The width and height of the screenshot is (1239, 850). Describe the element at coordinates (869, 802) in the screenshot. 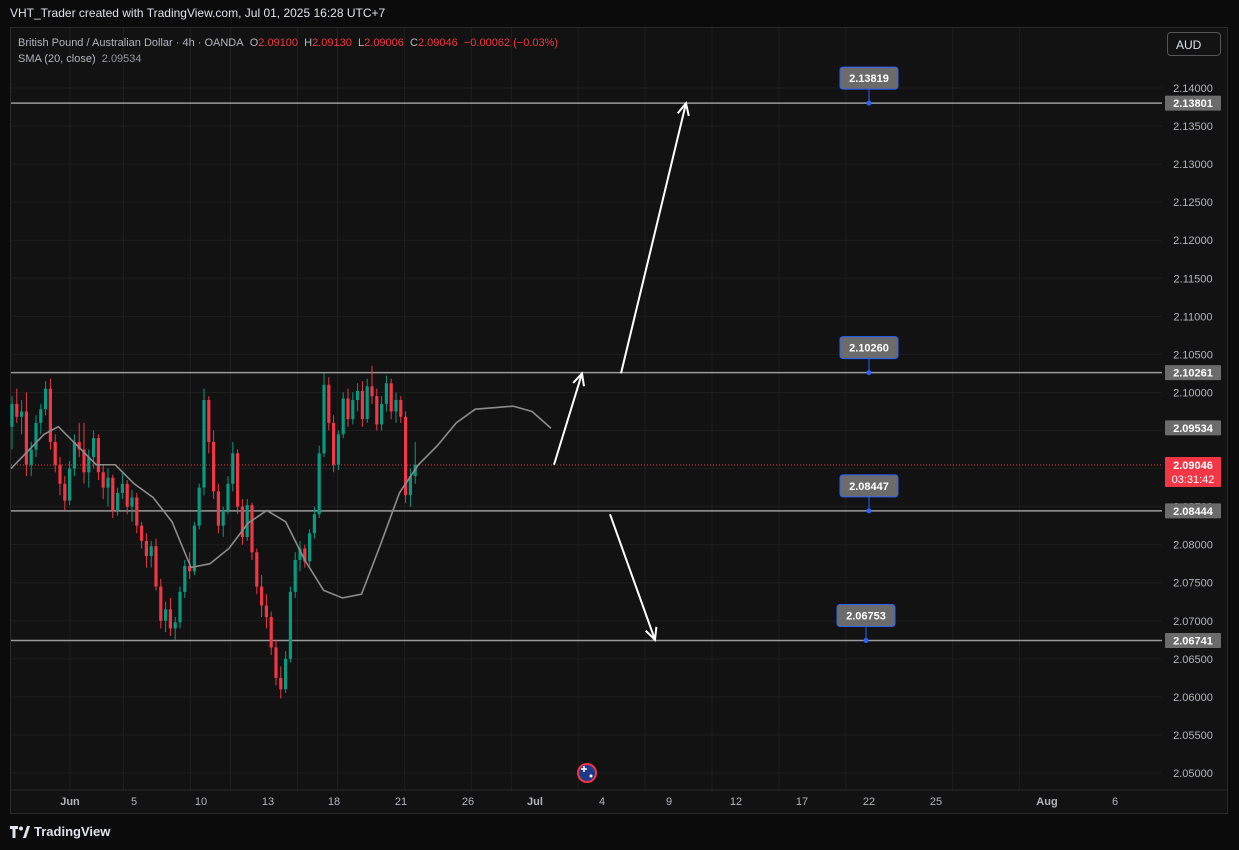

I see `time-tick-label: 22` at that location.